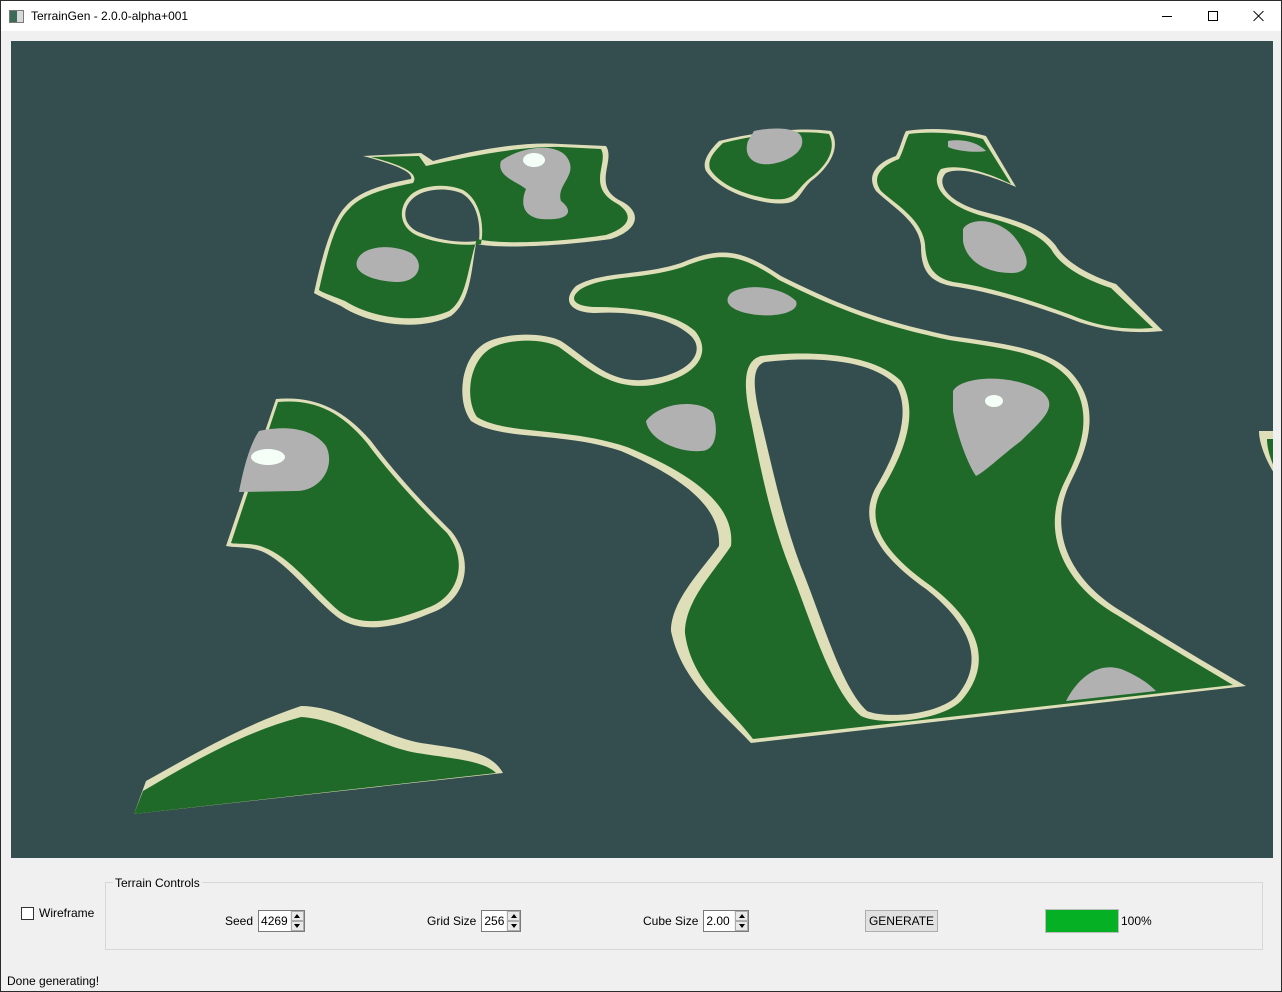 The width and height of the screenshot is (1282, 992). I want to click on wireframe-label: Wireframe, so click(67, 913).